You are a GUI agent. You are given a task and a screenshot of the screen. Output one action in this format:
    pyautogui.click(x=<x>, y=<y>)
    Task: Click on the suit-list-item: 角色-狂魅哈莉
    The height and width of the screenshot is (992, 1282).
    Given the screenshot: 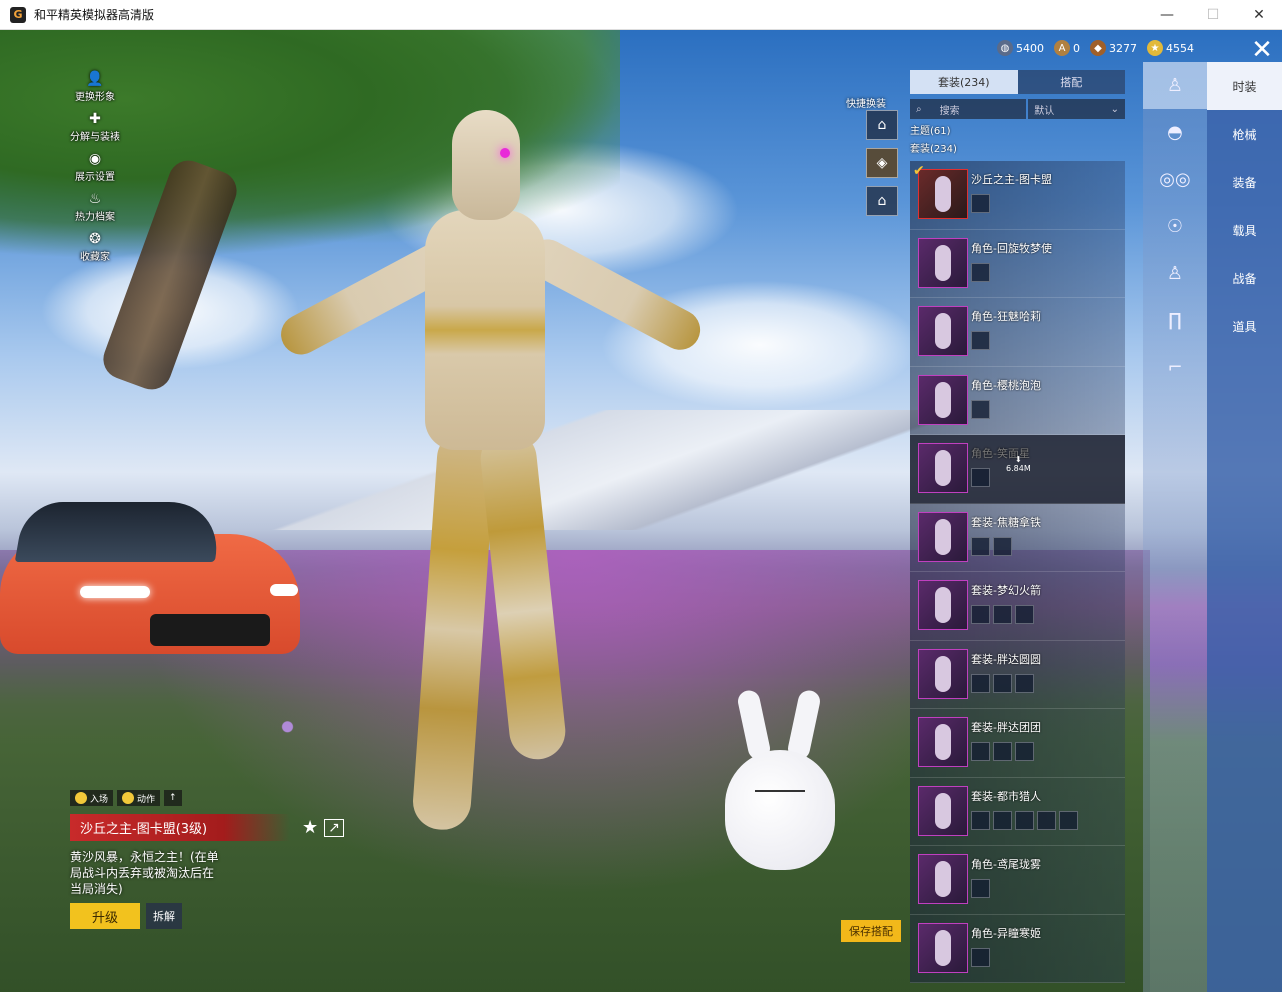 What is the action you would take?
    pyautogui.click(x=1017, y=332)
    